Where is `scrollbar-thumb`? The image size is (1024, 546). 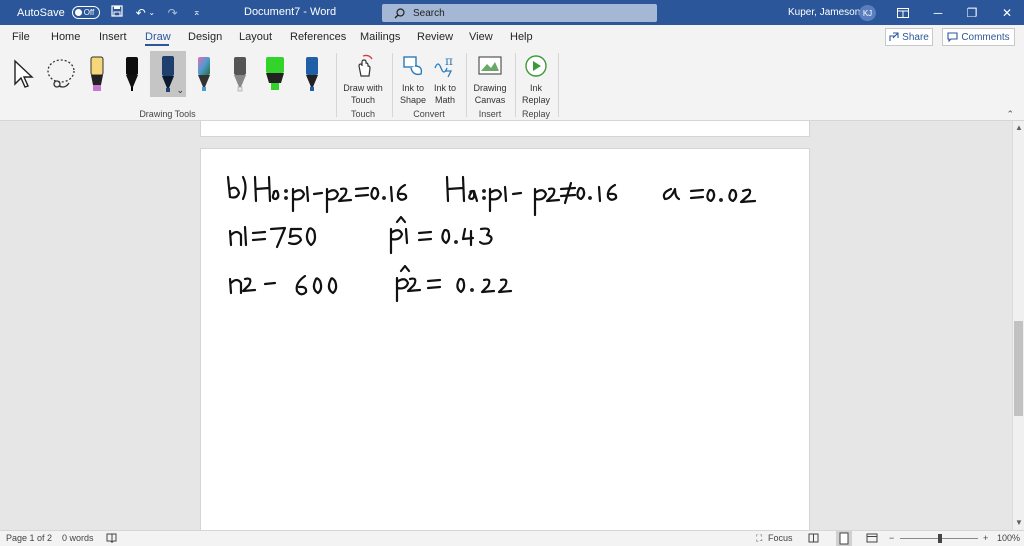 scrollbar-thumb is located at coordinates (1018, 368).